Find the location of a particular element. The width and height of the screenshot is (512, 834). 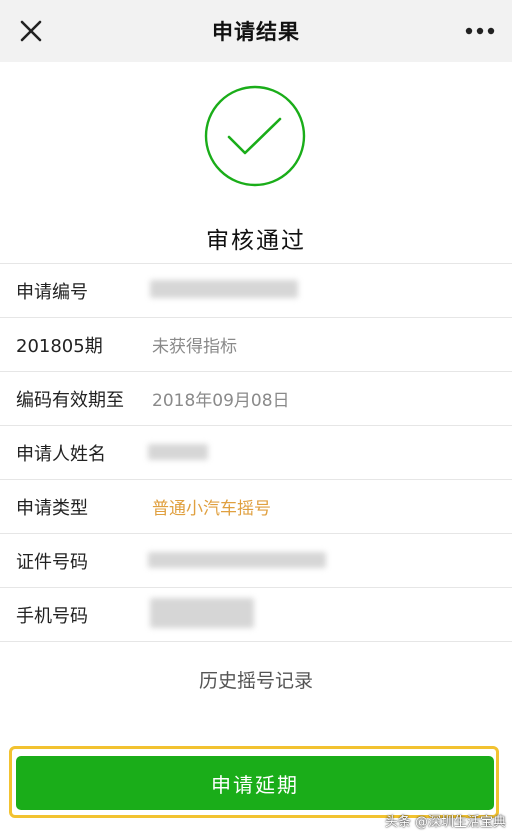

info-label: 申请类型 is located at coordinates (52, 508).